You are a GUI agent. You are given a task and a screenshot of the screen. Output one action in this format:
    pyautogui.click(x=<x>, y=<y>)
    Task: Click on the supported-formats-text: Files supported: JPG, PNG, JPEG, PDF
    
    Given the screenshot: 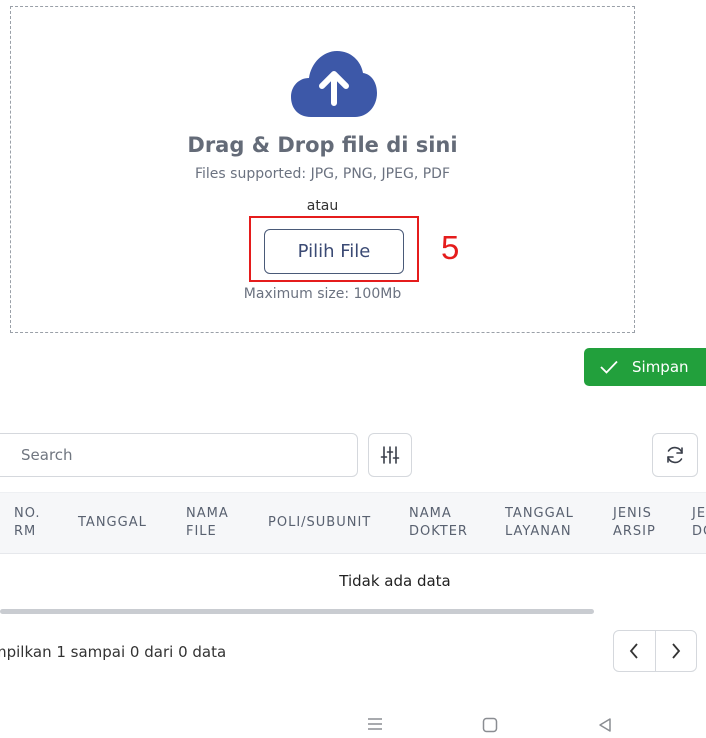 What is the action you would take?
    pyautogui.click(x=322, y=174)
    